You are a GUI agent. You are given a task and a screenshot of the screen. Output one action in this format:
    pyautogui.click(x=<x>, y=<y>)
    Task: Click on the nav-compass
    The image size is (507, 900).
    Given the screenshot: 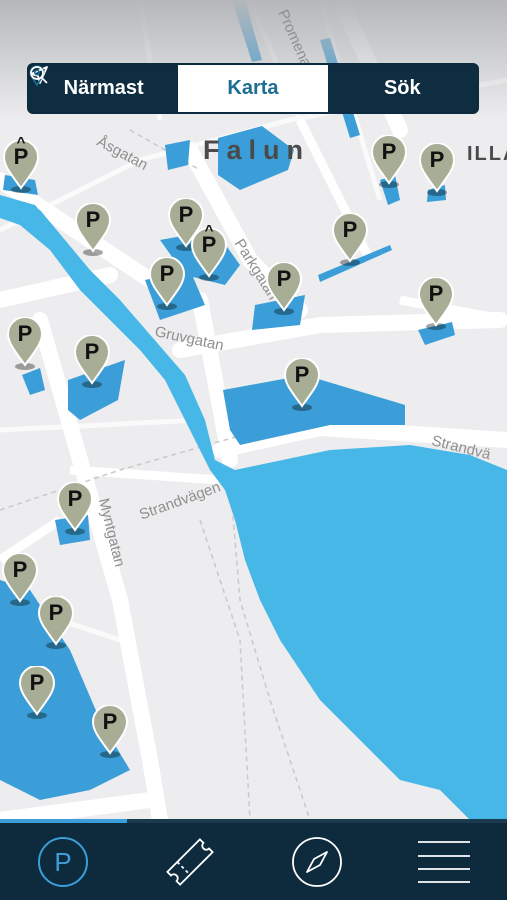 What is the action you would take?
    pyautogui.click(x=317, y=861)
    